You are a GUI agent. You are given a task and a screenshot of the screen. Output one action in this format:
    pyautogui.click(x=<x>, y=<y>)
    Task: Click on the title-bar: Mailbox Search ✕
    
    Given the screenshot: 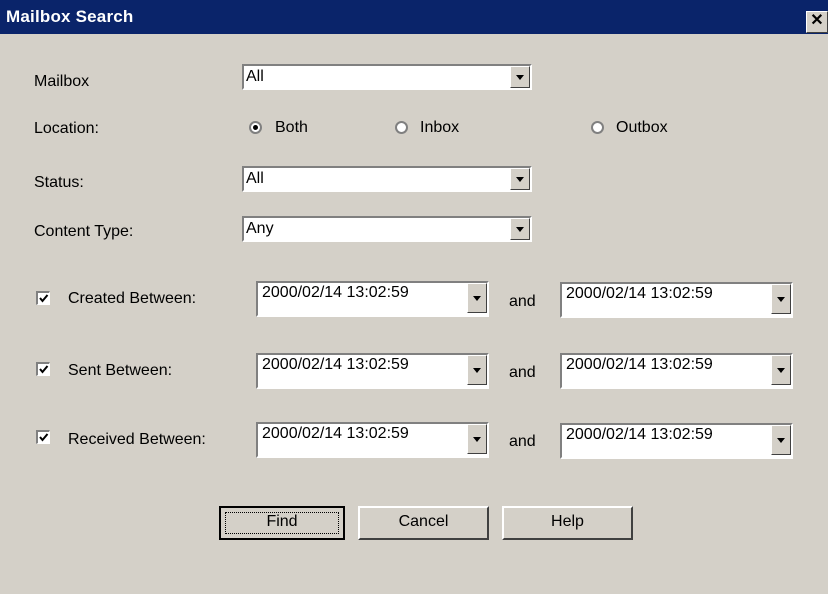 What is the action you would take?
    pyautogui.click(x=414, y=17)
    